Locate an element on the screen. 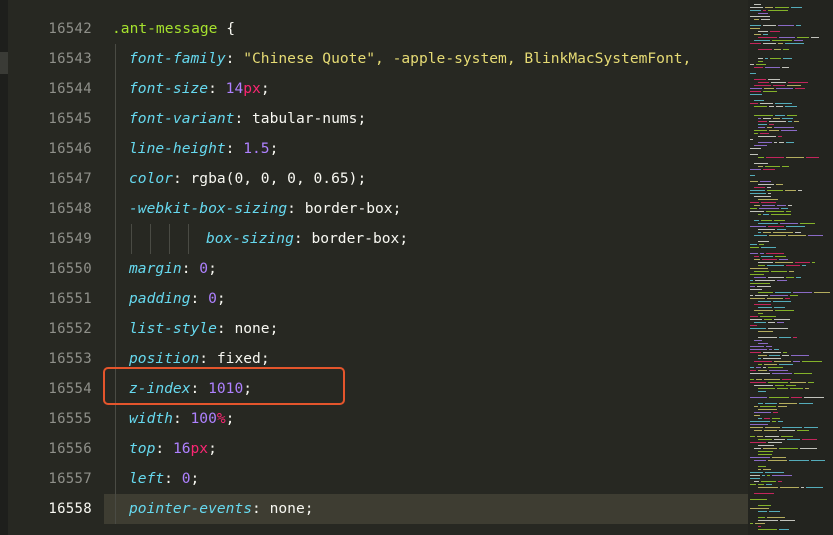  css-property: font-variant is located at coordinates (182, 118).